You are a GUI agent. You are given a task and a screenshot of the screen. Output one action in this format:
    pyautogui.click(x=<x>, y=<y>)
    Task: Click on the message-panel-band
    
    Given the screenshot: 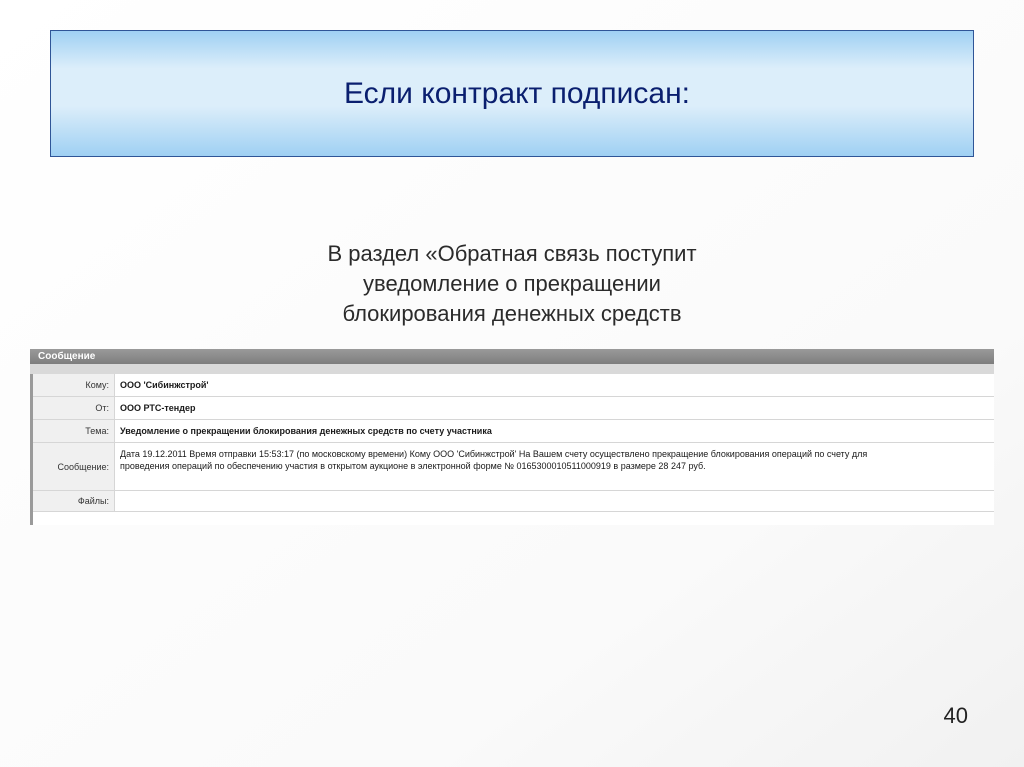 What is the action you would take?
    pyautogui.click(x=512, y=369)
    